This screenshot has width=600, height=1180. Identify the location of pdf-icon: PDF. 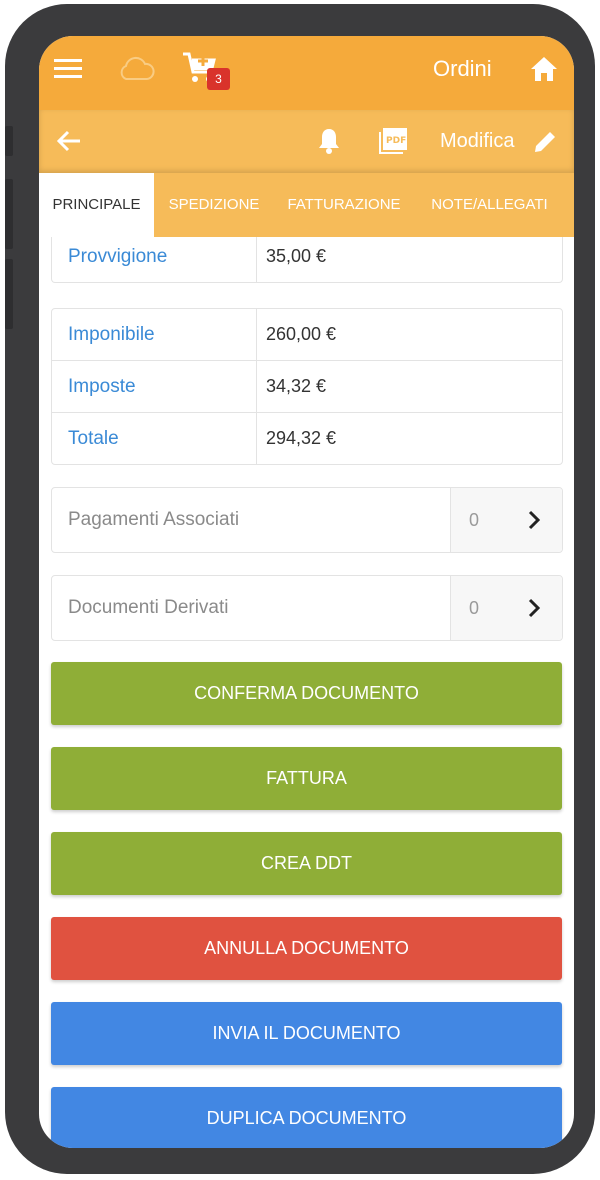
(393, 143).